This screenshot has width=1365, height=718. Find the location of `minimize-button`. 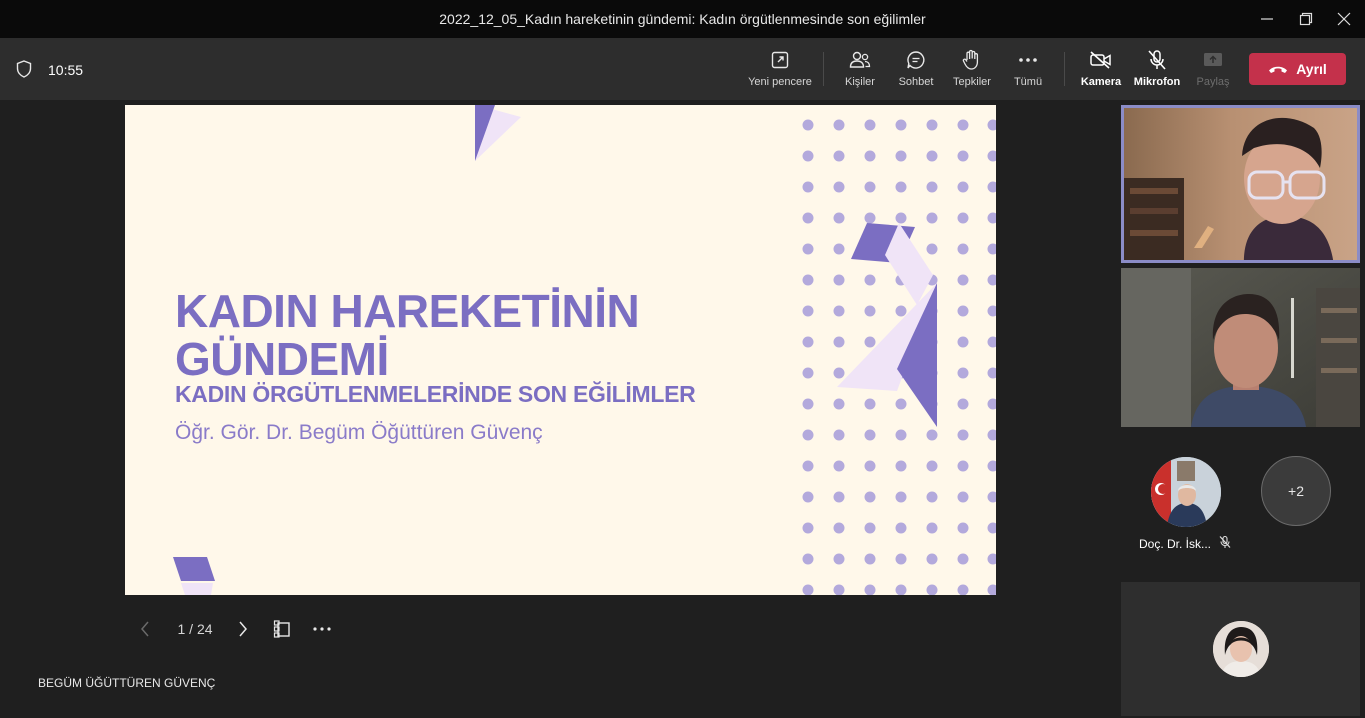

minimize-button is located at coordinates (1267, 19).